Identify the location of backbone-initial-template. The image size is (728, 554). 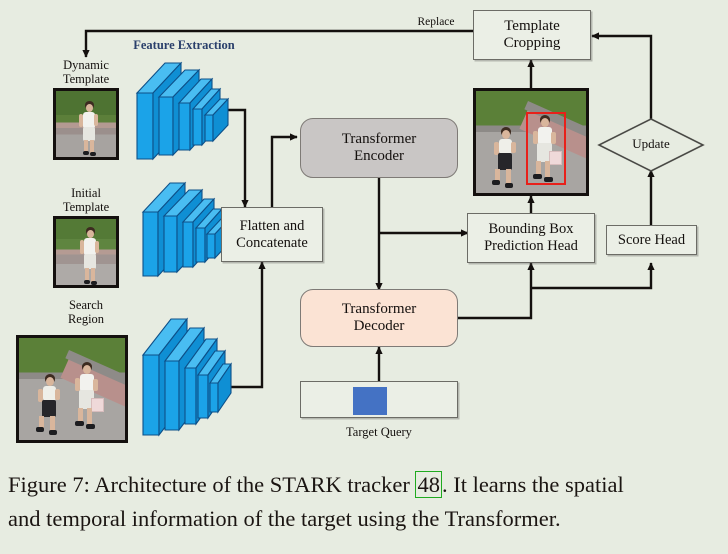
(185, 229).